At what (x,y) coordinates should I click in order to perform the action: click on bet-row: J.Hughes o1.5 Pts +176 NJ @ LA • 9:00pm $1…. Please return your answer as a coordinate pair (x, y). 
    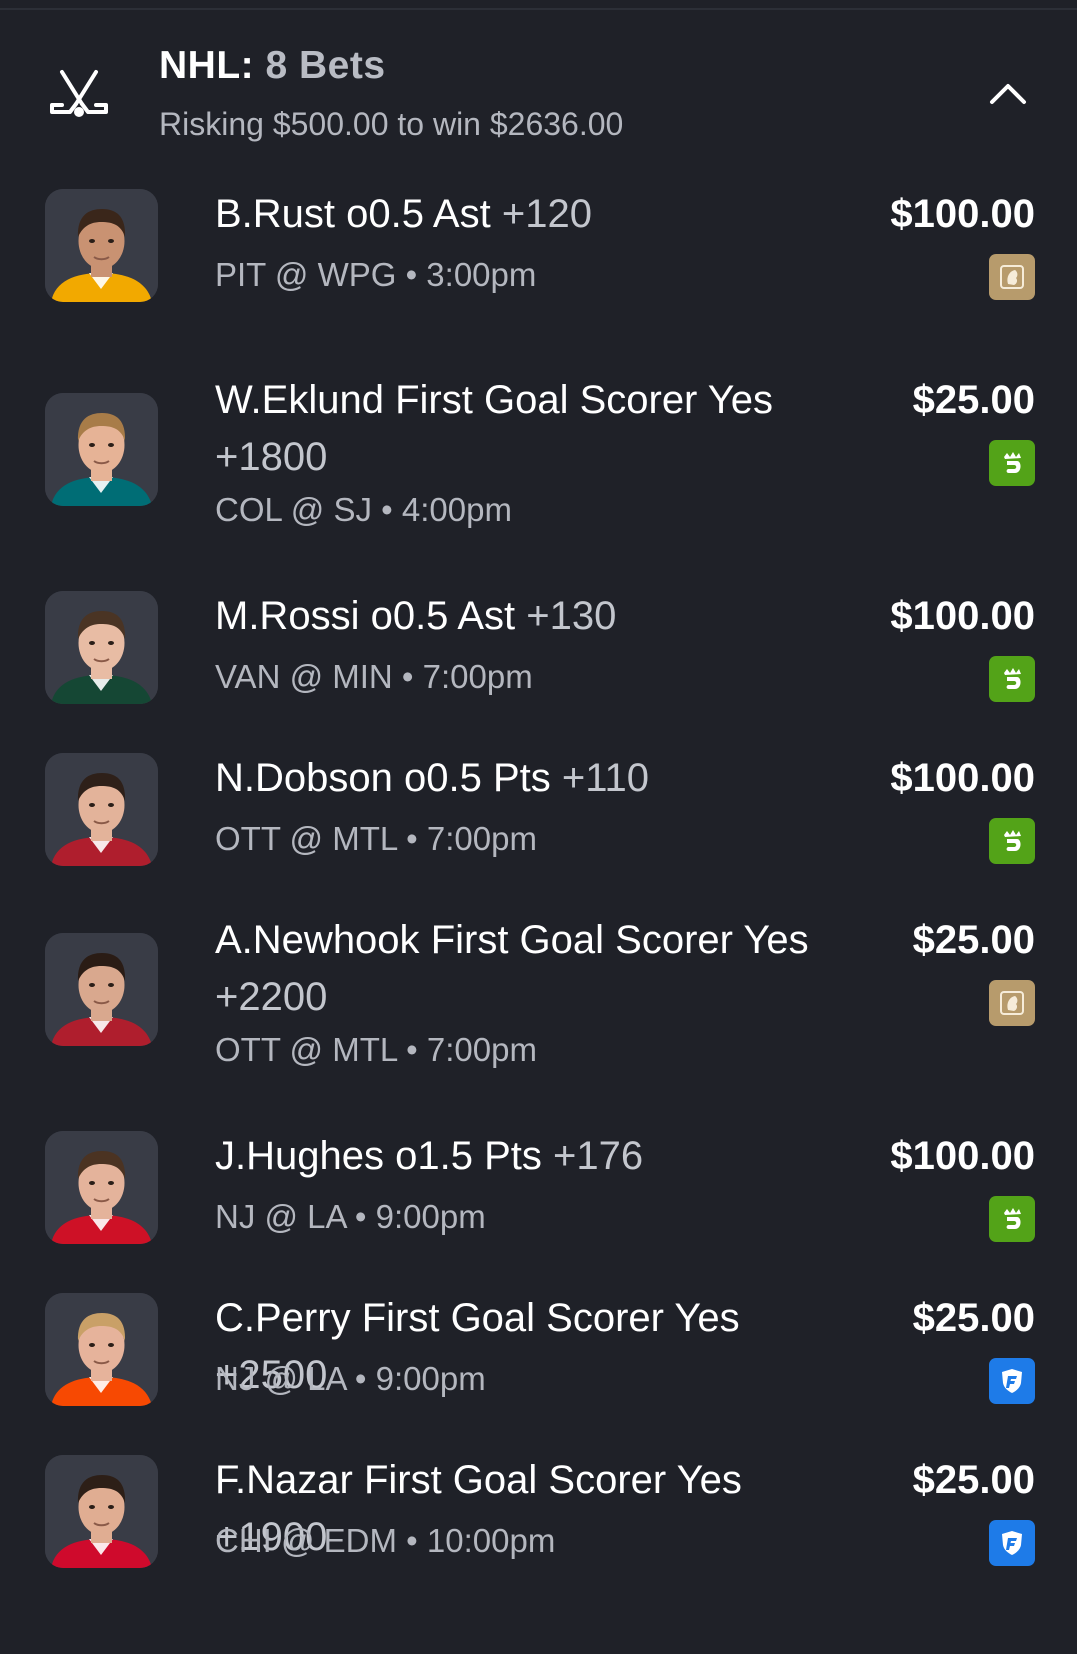
    Looking at the image, I should click on (538, 1193).